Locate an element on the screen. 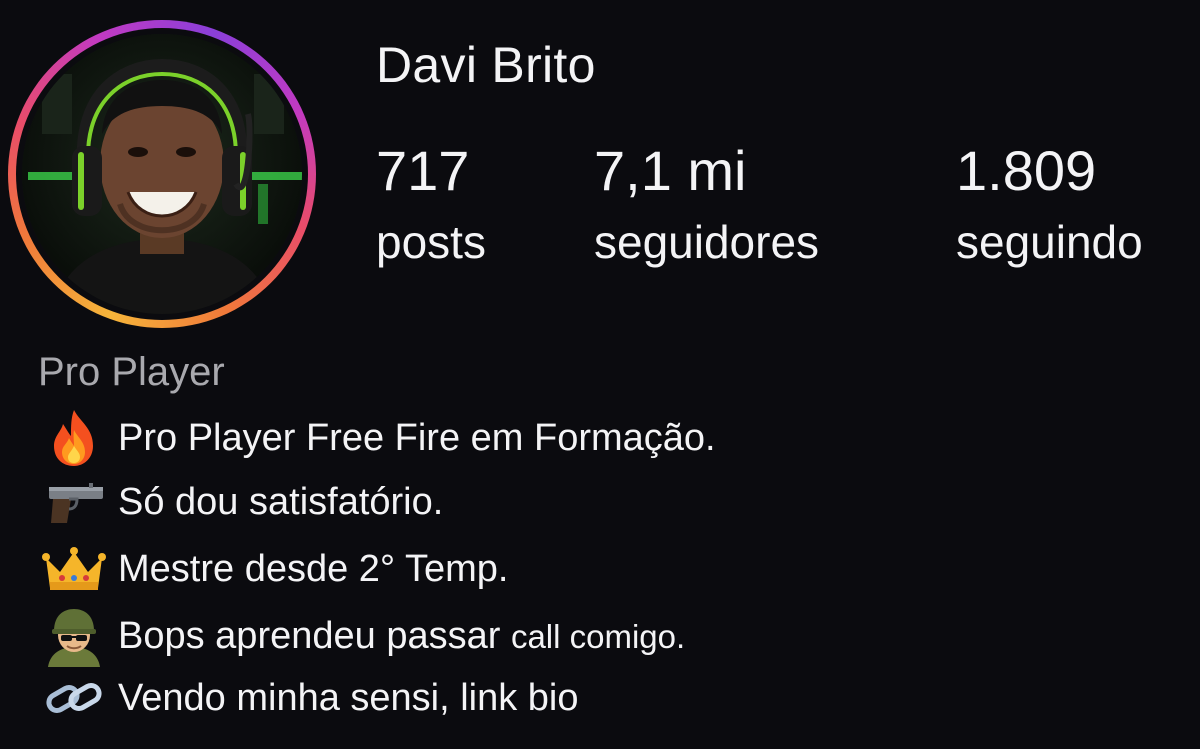 The image size is (1200, 749). following-count-value: 1.809 is located at coordinates (1026, 170).